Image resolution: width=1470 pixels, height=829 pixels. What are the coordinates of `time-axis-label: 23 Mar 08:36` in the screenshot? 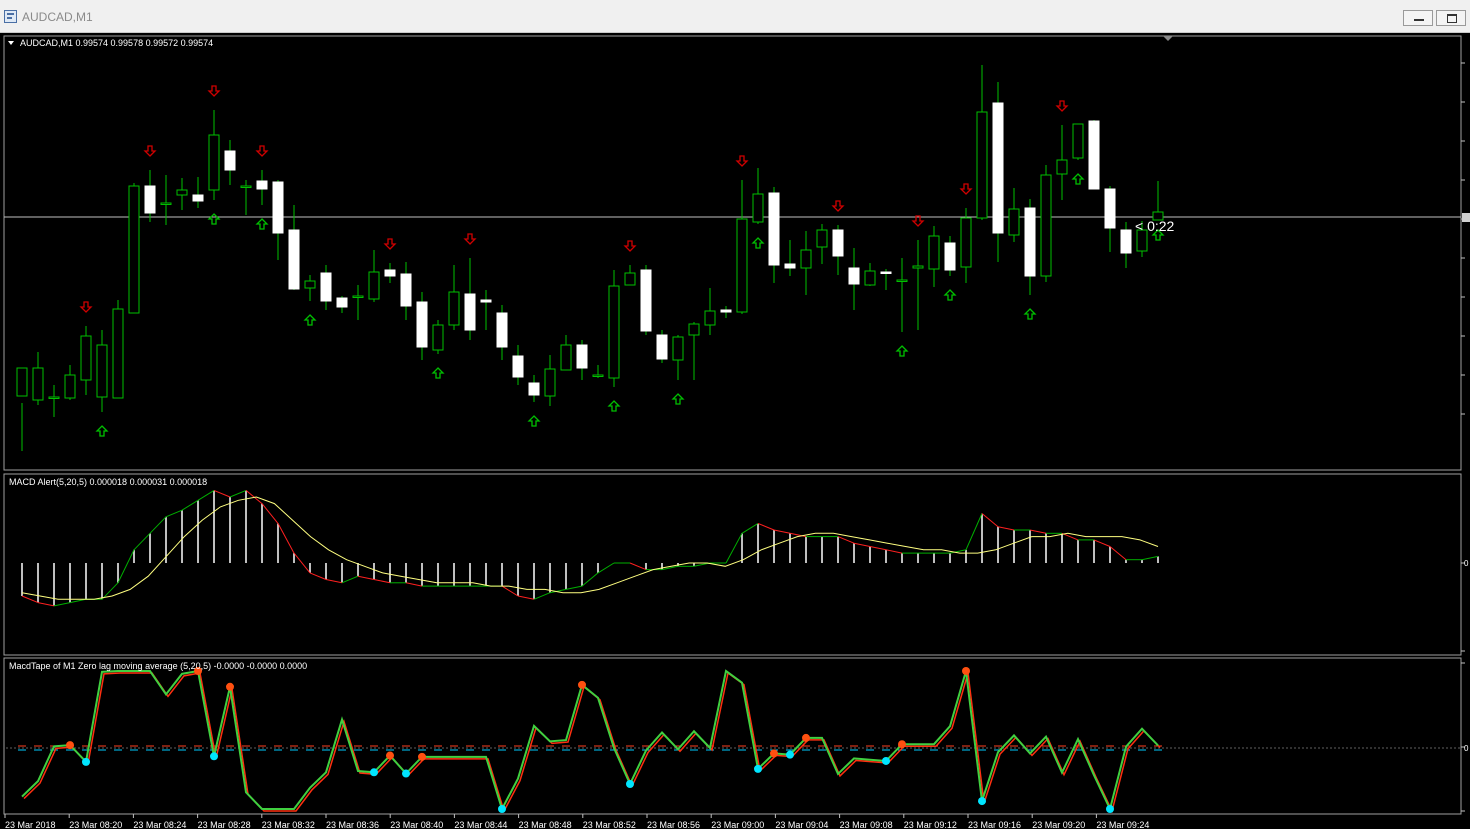 It's located at (352, 824).